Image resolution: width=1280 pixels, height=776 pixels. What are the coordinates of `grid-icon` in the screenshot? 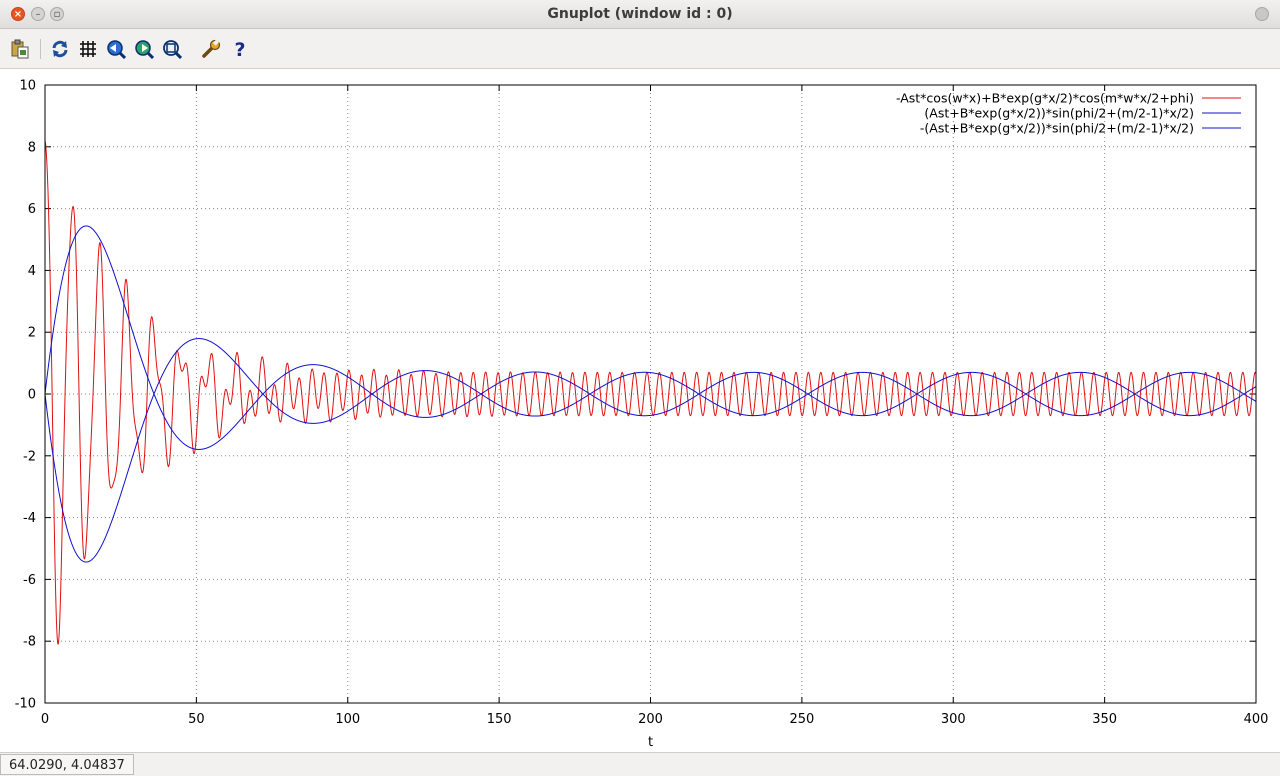 It's located at (88, 49).